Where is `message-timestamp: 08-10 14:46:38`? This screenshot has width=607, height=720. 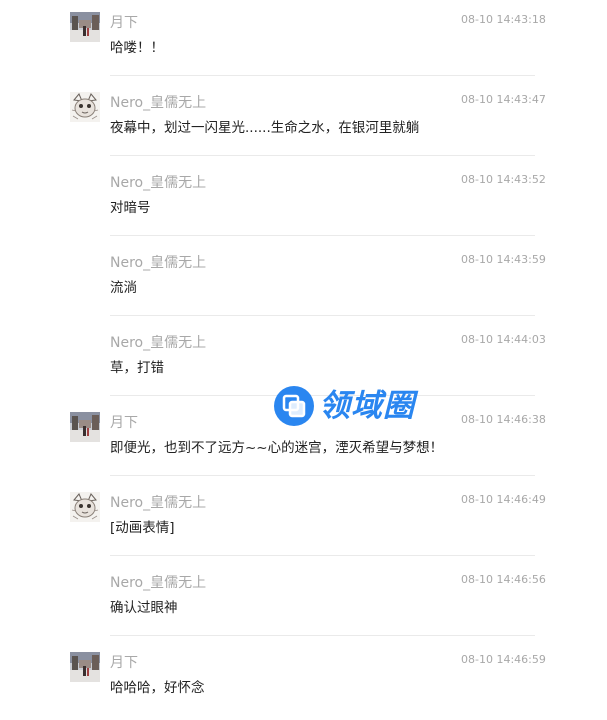 message-timestamp: 08-10 14:46:38 is located at coordinates (503, 419).